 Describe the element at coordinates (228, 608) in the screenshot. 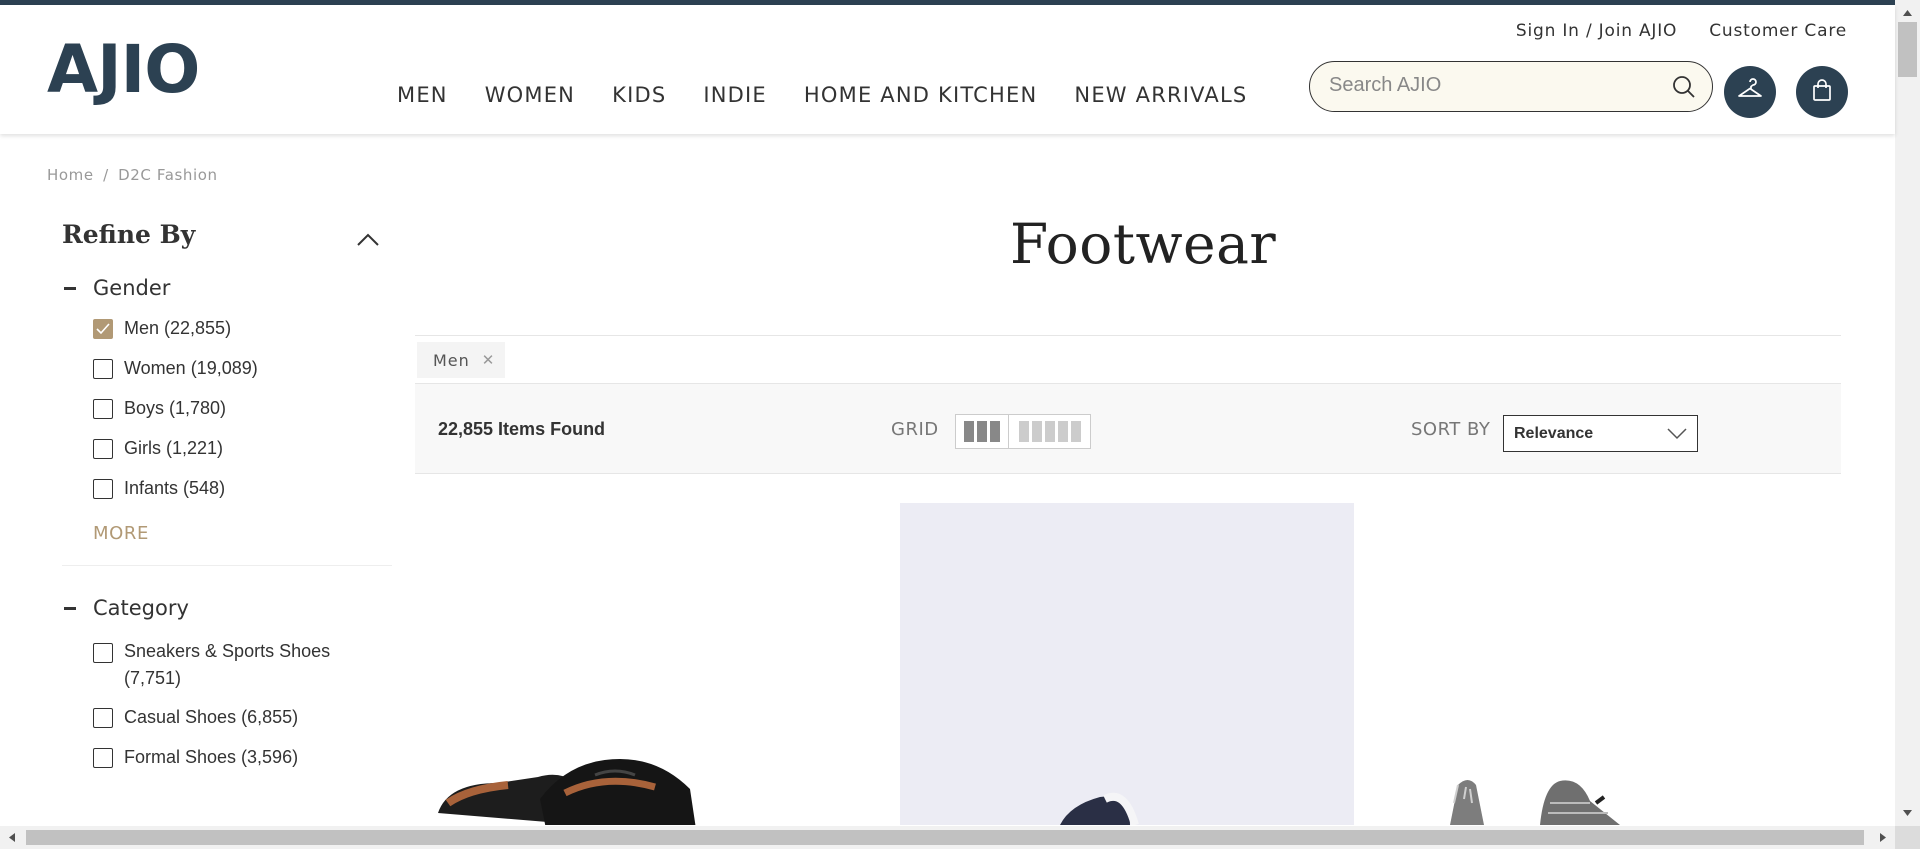

I see `category-filter-header: Category` at that location.